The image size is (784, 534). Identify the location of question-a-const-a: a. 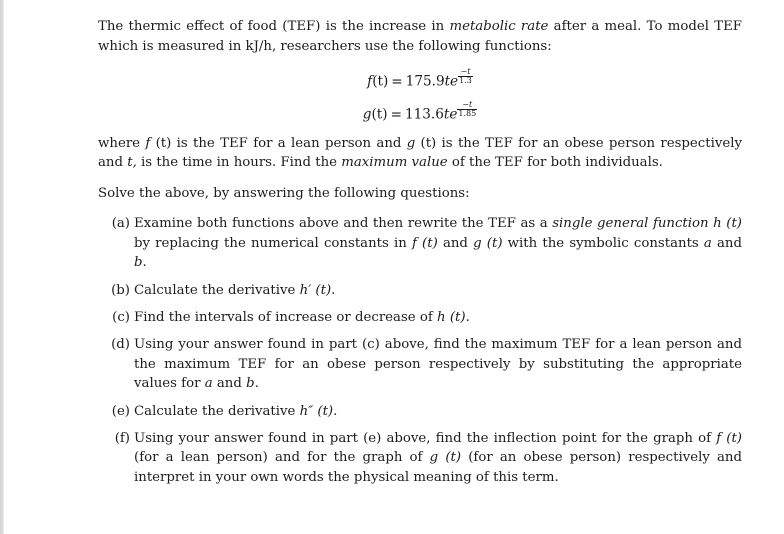
(707, 243).